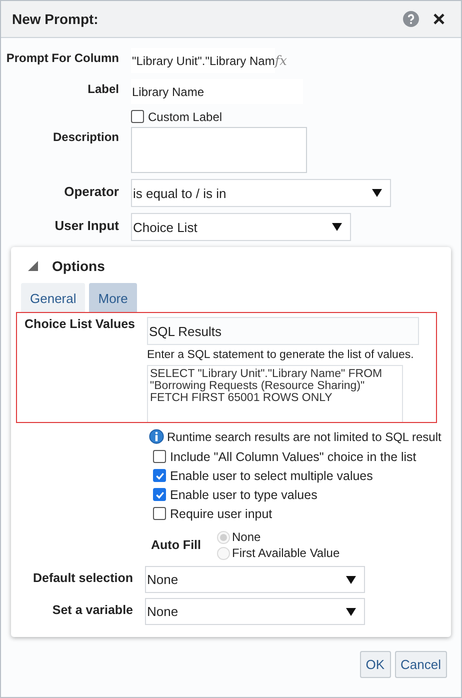 The width and height of the screenshot is (462, 698). I want to click on field-label: Choice List Values, so click(80, 325).